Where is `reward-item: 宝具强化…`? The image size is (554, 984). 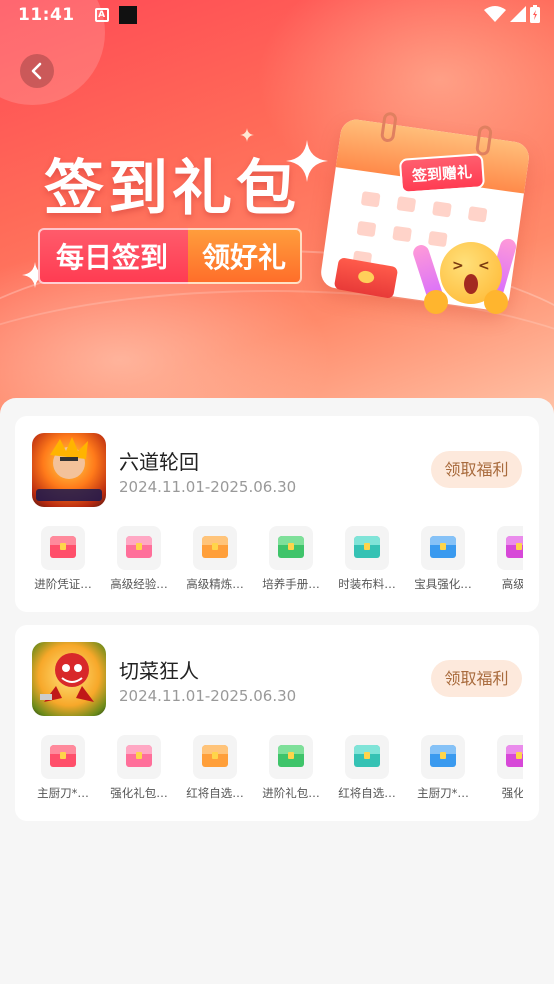 reward-item: 宝具强化… is located at coordinates (441, 561).